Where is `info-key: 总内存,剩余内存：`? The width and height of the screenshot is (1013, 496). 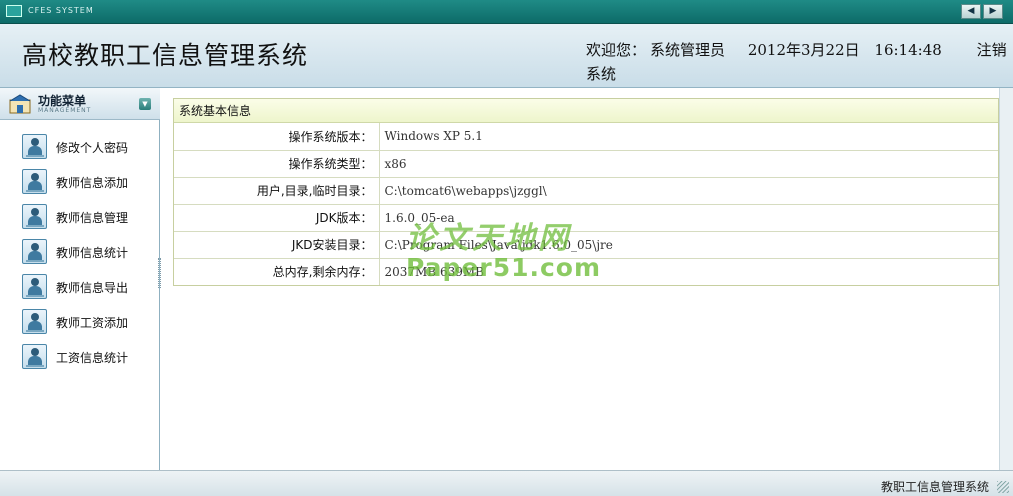 info-key: 总内存,剩余内存： is located at coordinates (277, 271).